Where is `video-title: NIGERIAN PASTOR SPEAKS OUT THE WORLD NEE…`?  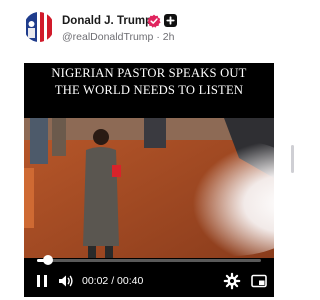 video-title: NIGERIAN PASTOR SPEAKS OUT THE WORLD NEE… is located at coordinates (149, 82).